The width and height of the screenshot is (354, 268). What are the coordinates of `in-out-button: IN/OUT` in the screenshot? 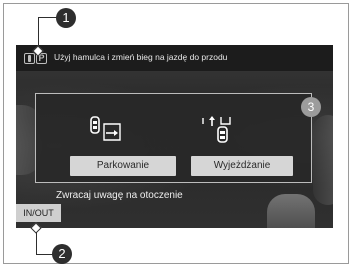 It's located at (38, 213).